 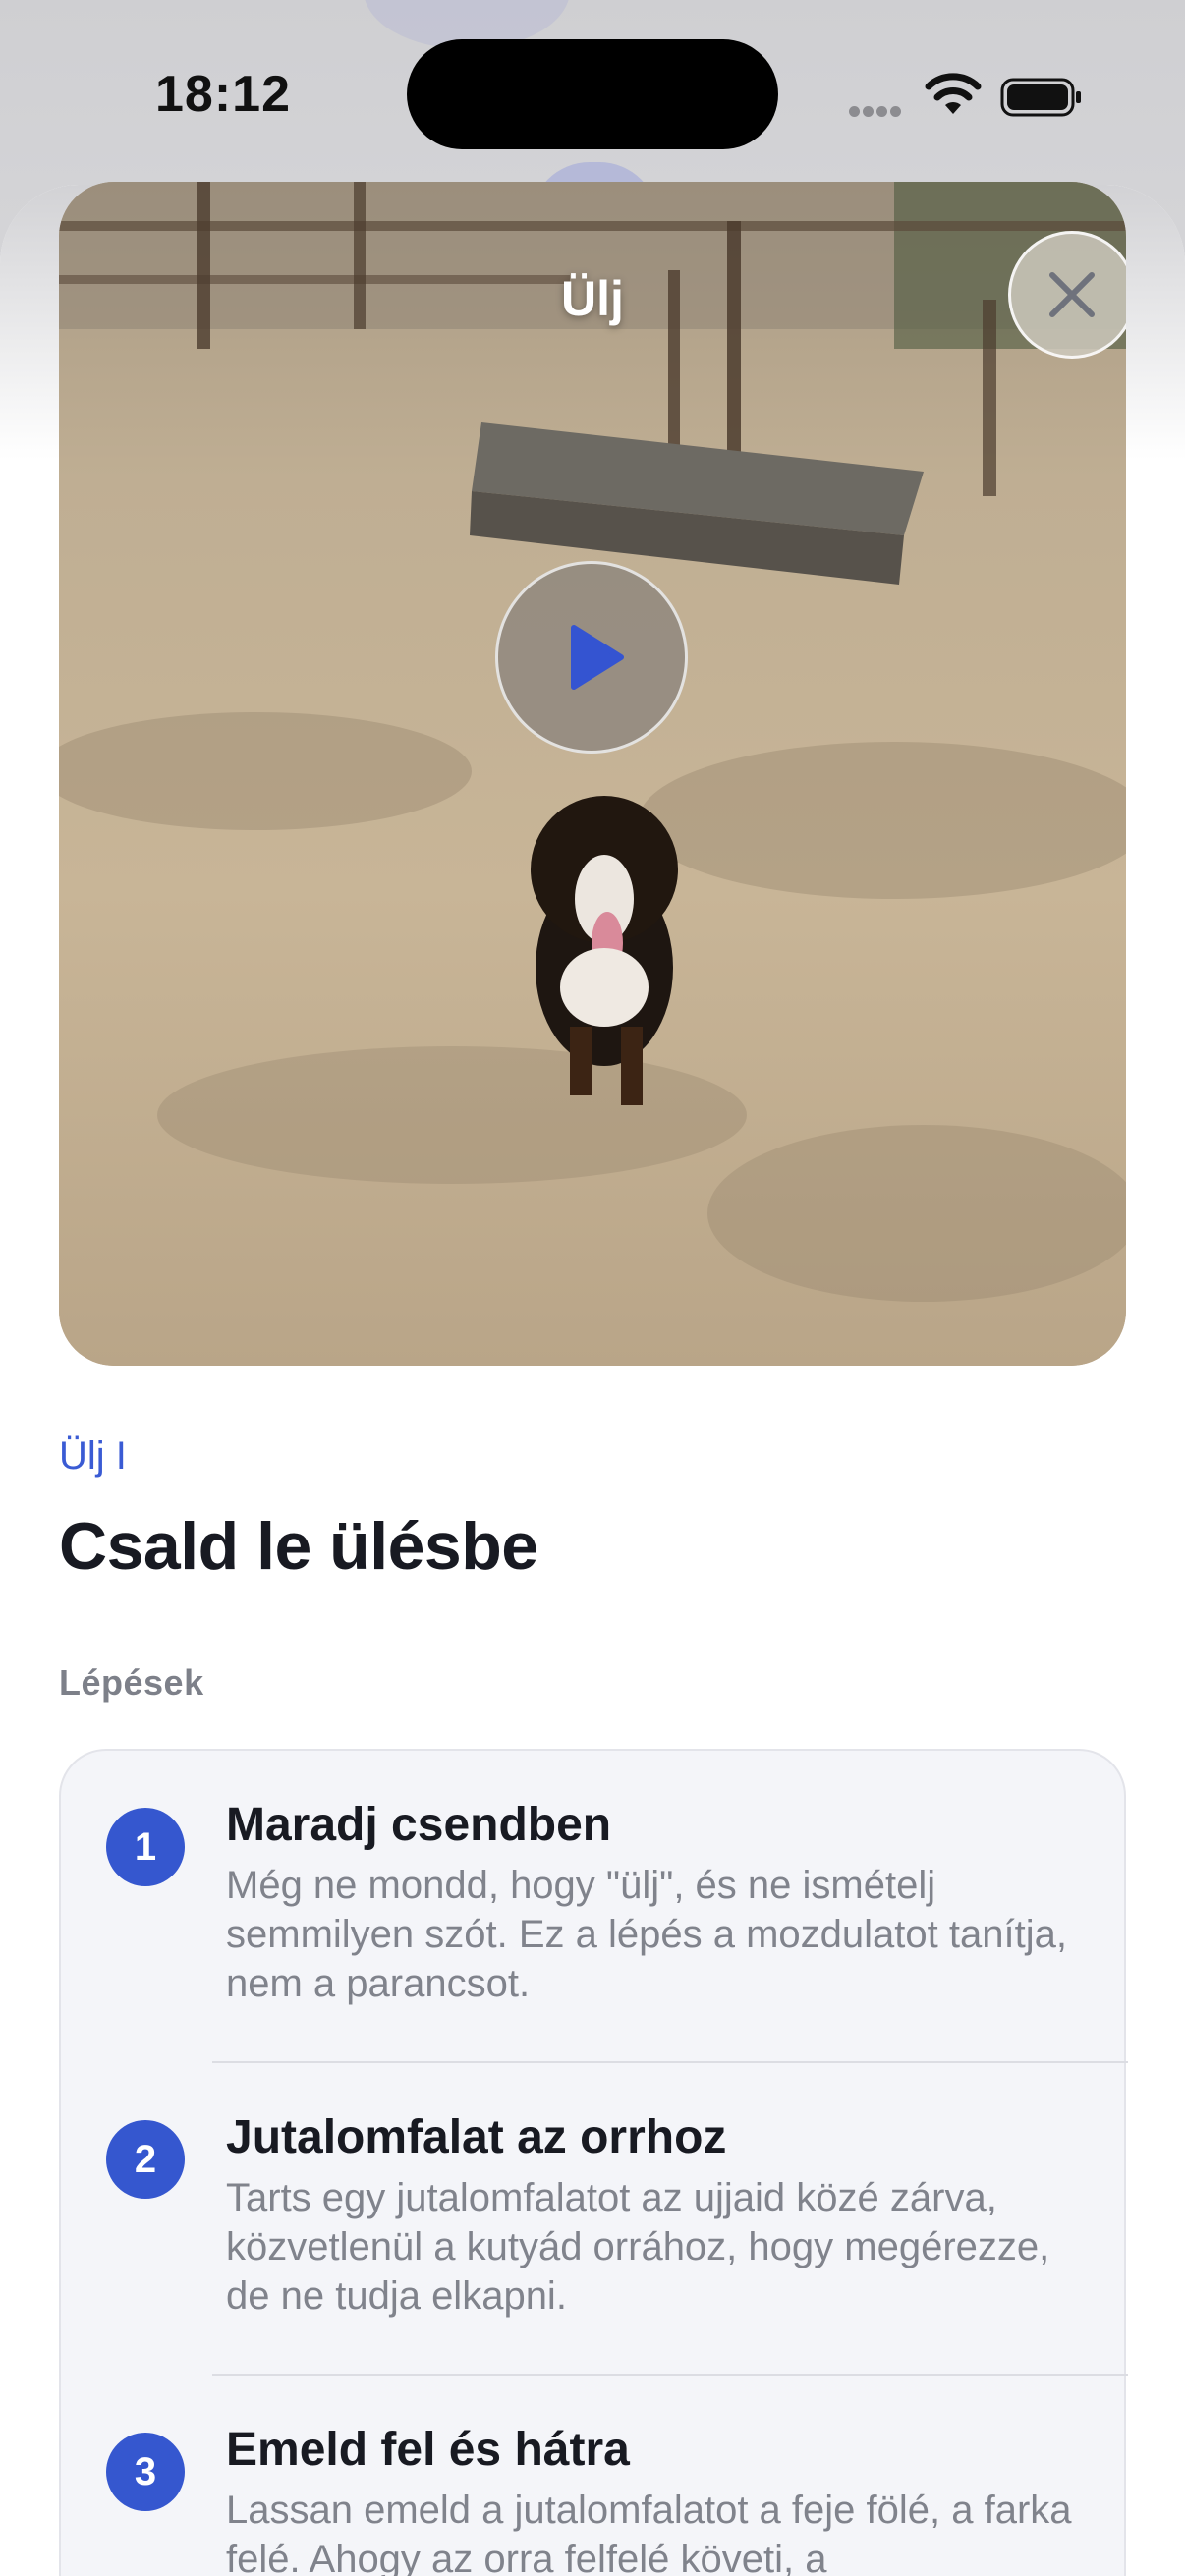 I want to click on close-button, so click(x=1067, y=295).